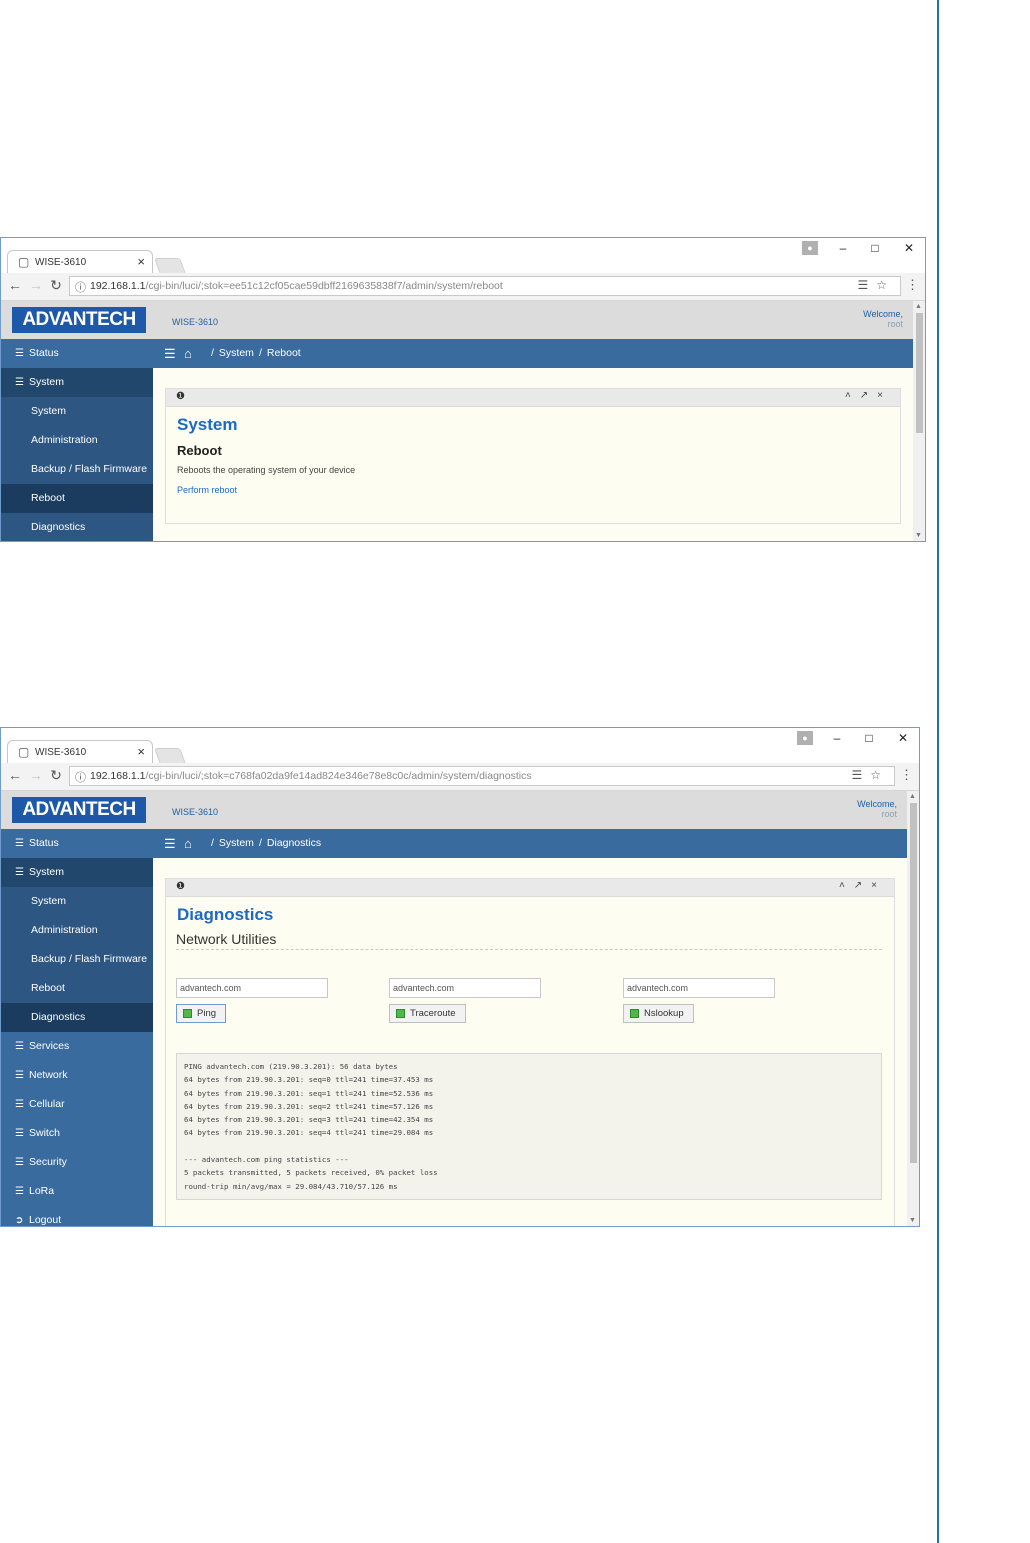 The width and height of the screenshot is (1030, 1543). I want to click on nslookup-button: Nslookup, so click(658, 1013).